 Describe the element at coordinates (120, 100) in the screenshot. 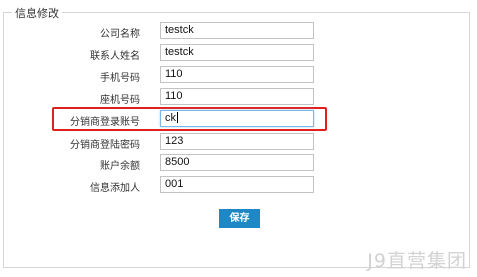

I see `landline-label: 座机号码` at that location.